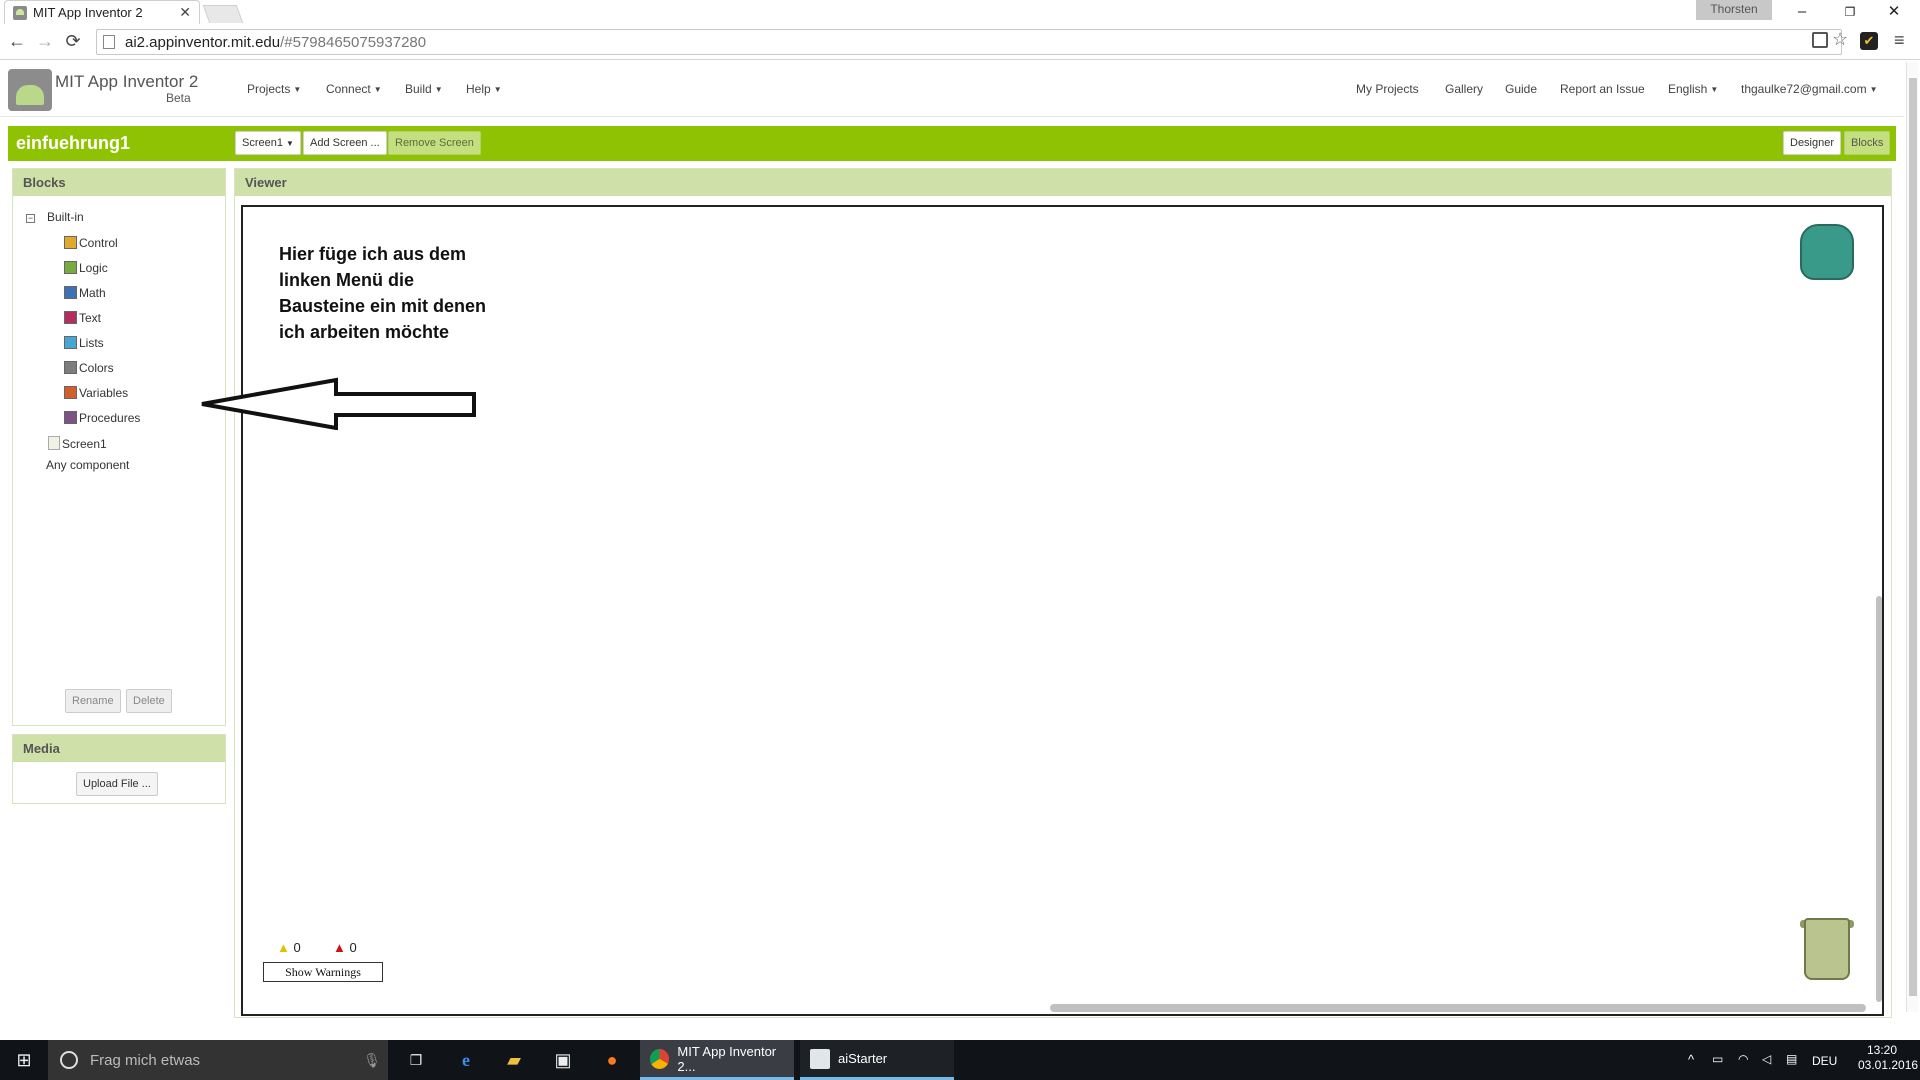  What do you see at coordinates (1743, 1059) in the screenshot?
I see `wifi-icon: ◠` at bounding box center [1743, 1059].